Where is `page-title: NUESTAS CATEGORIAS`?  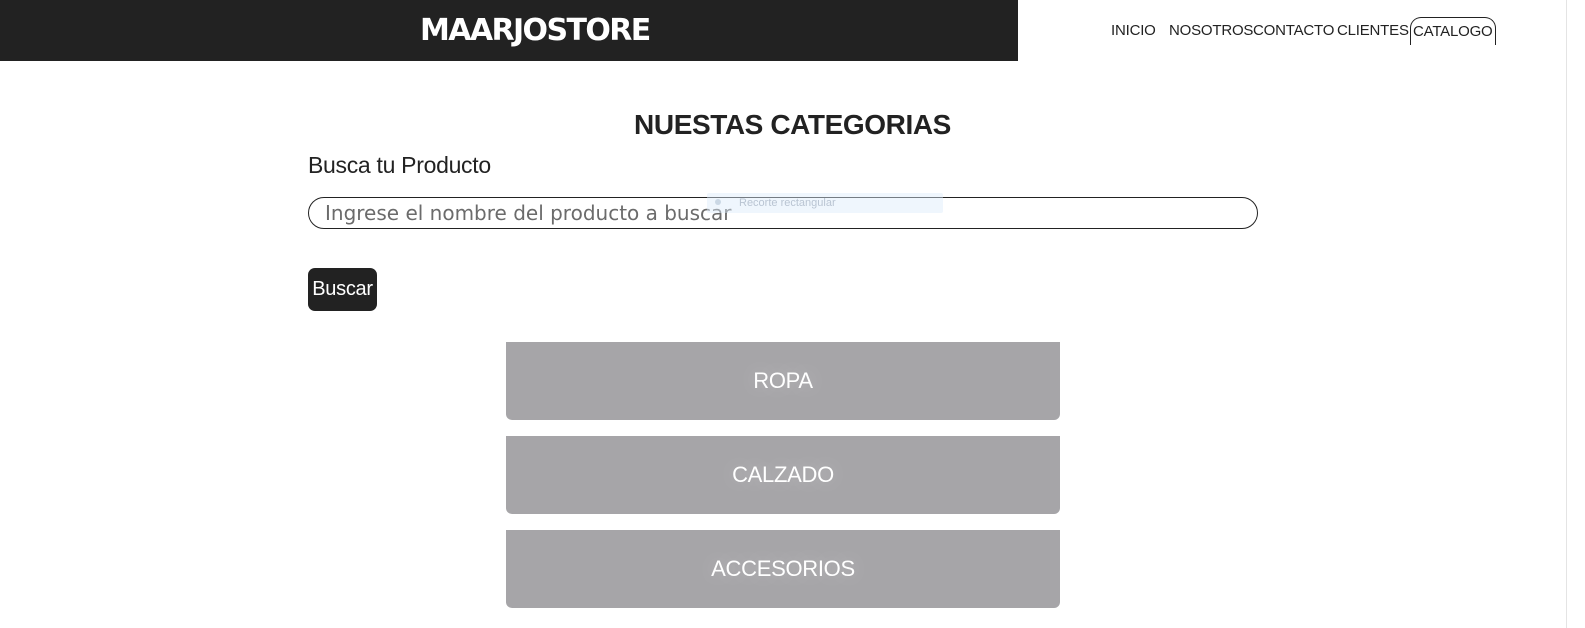
page-title: NUESTAS CATEGORIAS is located at coordinates (792, 124).